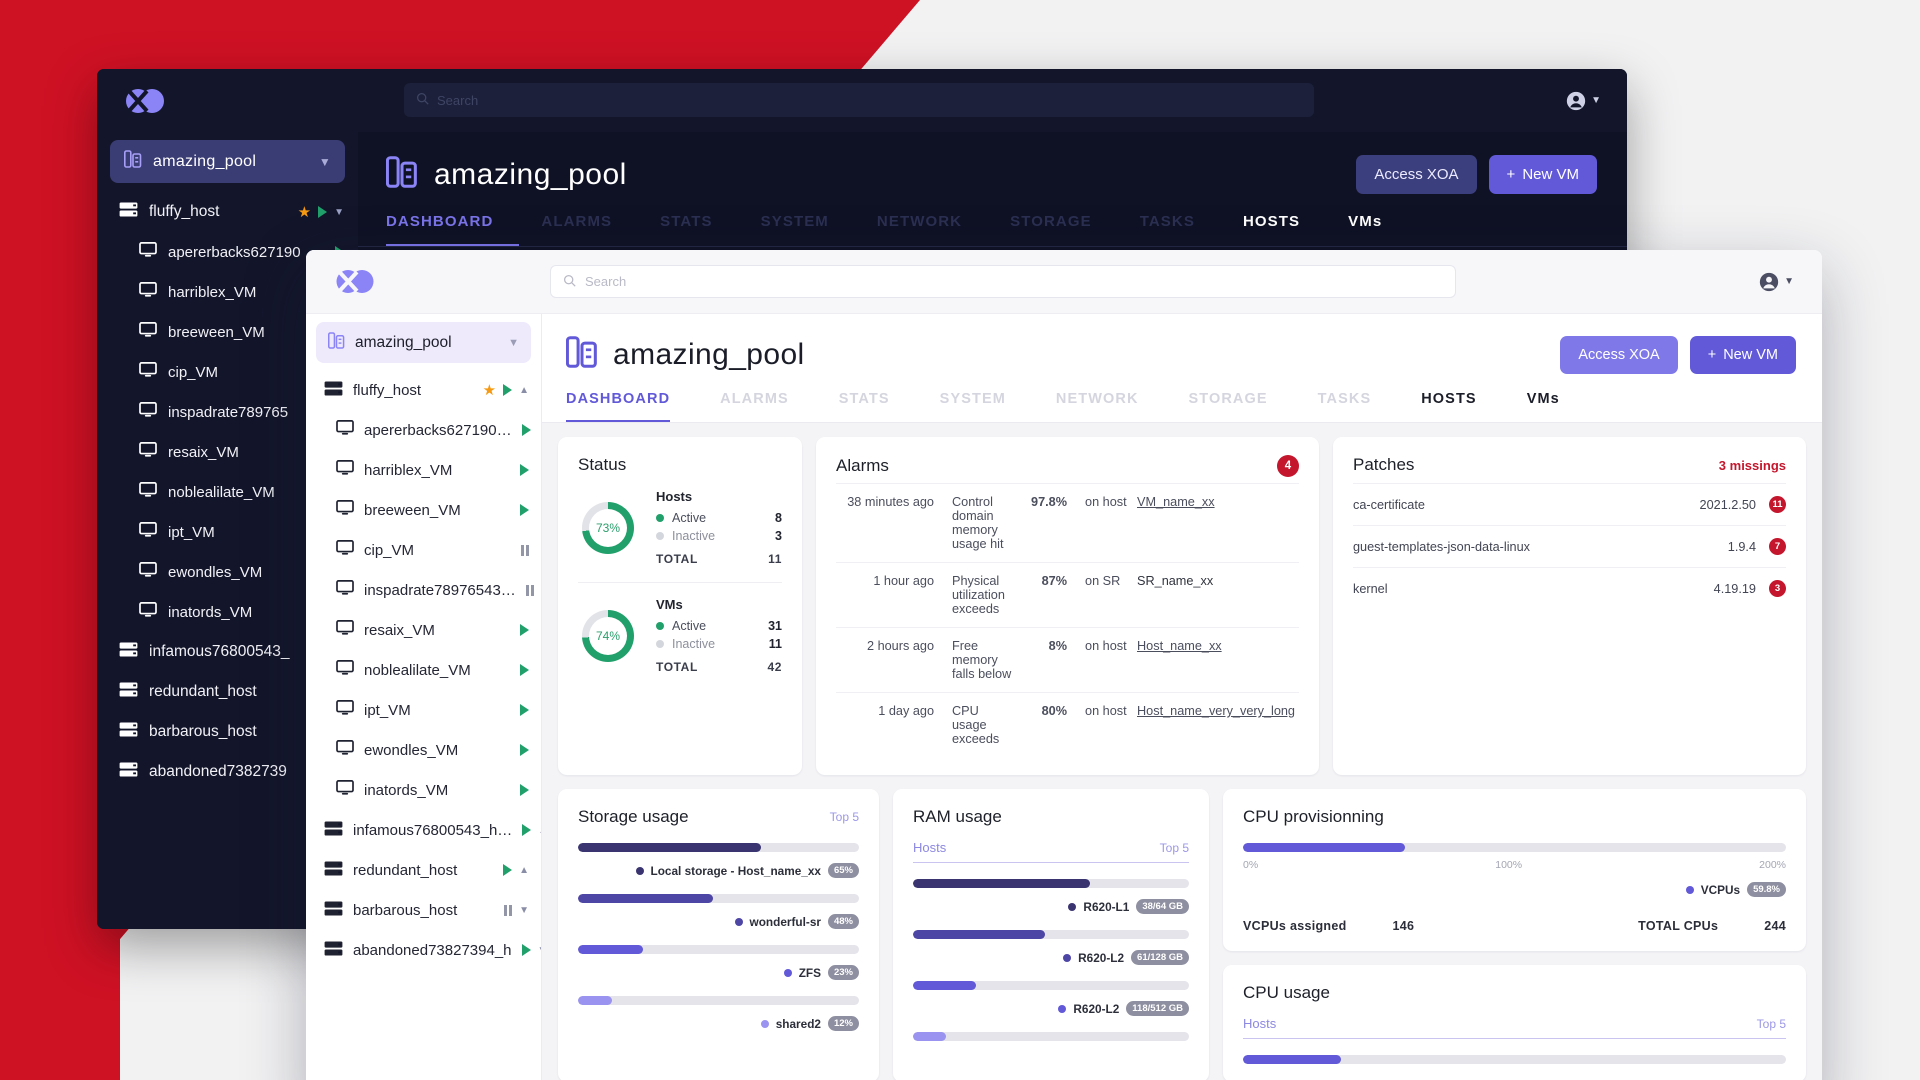 This screenshot has width=1920, height=1080. Describe the element at coordinates (423, 710) in the screenshot. I see `sidebar-item-ipt-vm: ipt_VM` at that location.